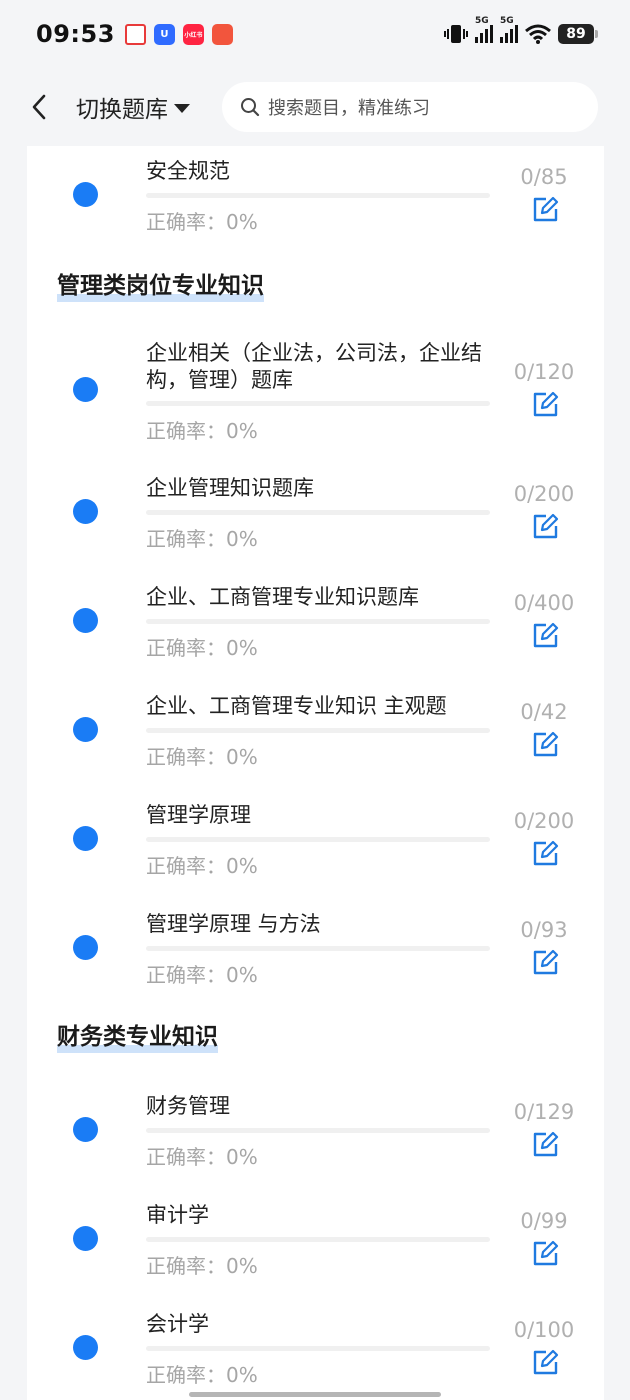 The image size is (630, 1400). What do you see at coordinates (456, 34) in the screenshot?
I see `vibrate-icon` at bounding box center [456, 34].